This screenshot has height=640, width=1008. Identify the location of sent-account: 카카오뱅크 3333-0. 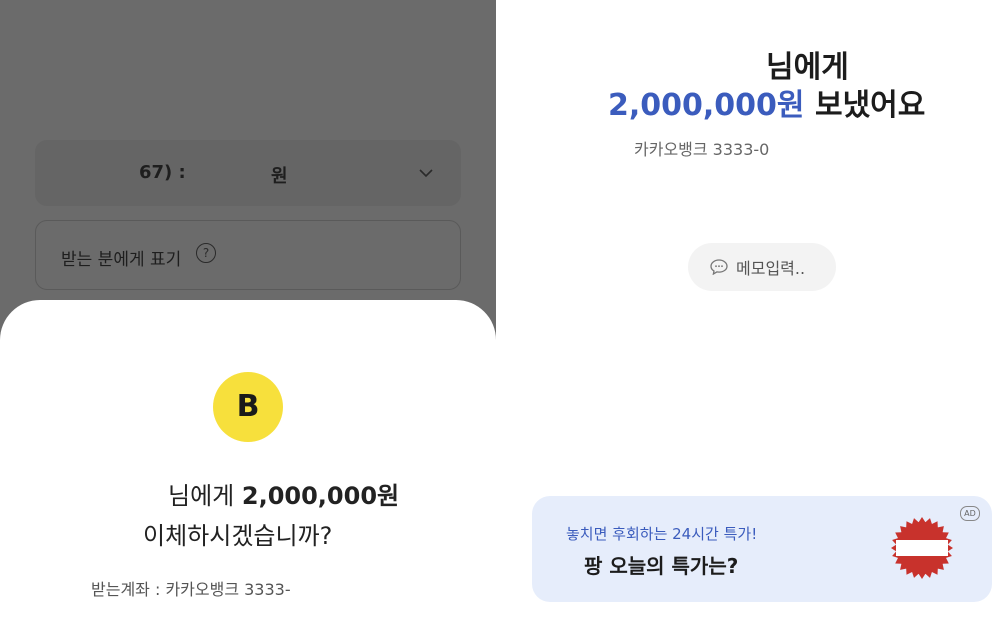
(702, 149).